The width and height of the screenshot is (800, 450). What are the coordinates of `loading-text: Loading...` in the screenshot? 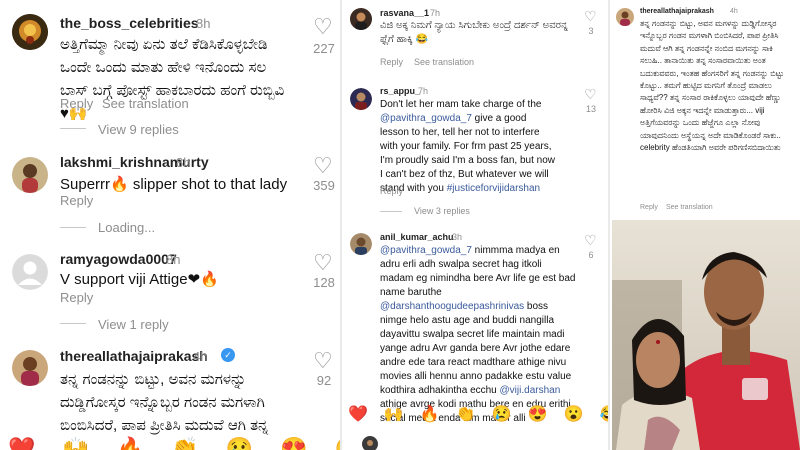 It's located at (127, 227).